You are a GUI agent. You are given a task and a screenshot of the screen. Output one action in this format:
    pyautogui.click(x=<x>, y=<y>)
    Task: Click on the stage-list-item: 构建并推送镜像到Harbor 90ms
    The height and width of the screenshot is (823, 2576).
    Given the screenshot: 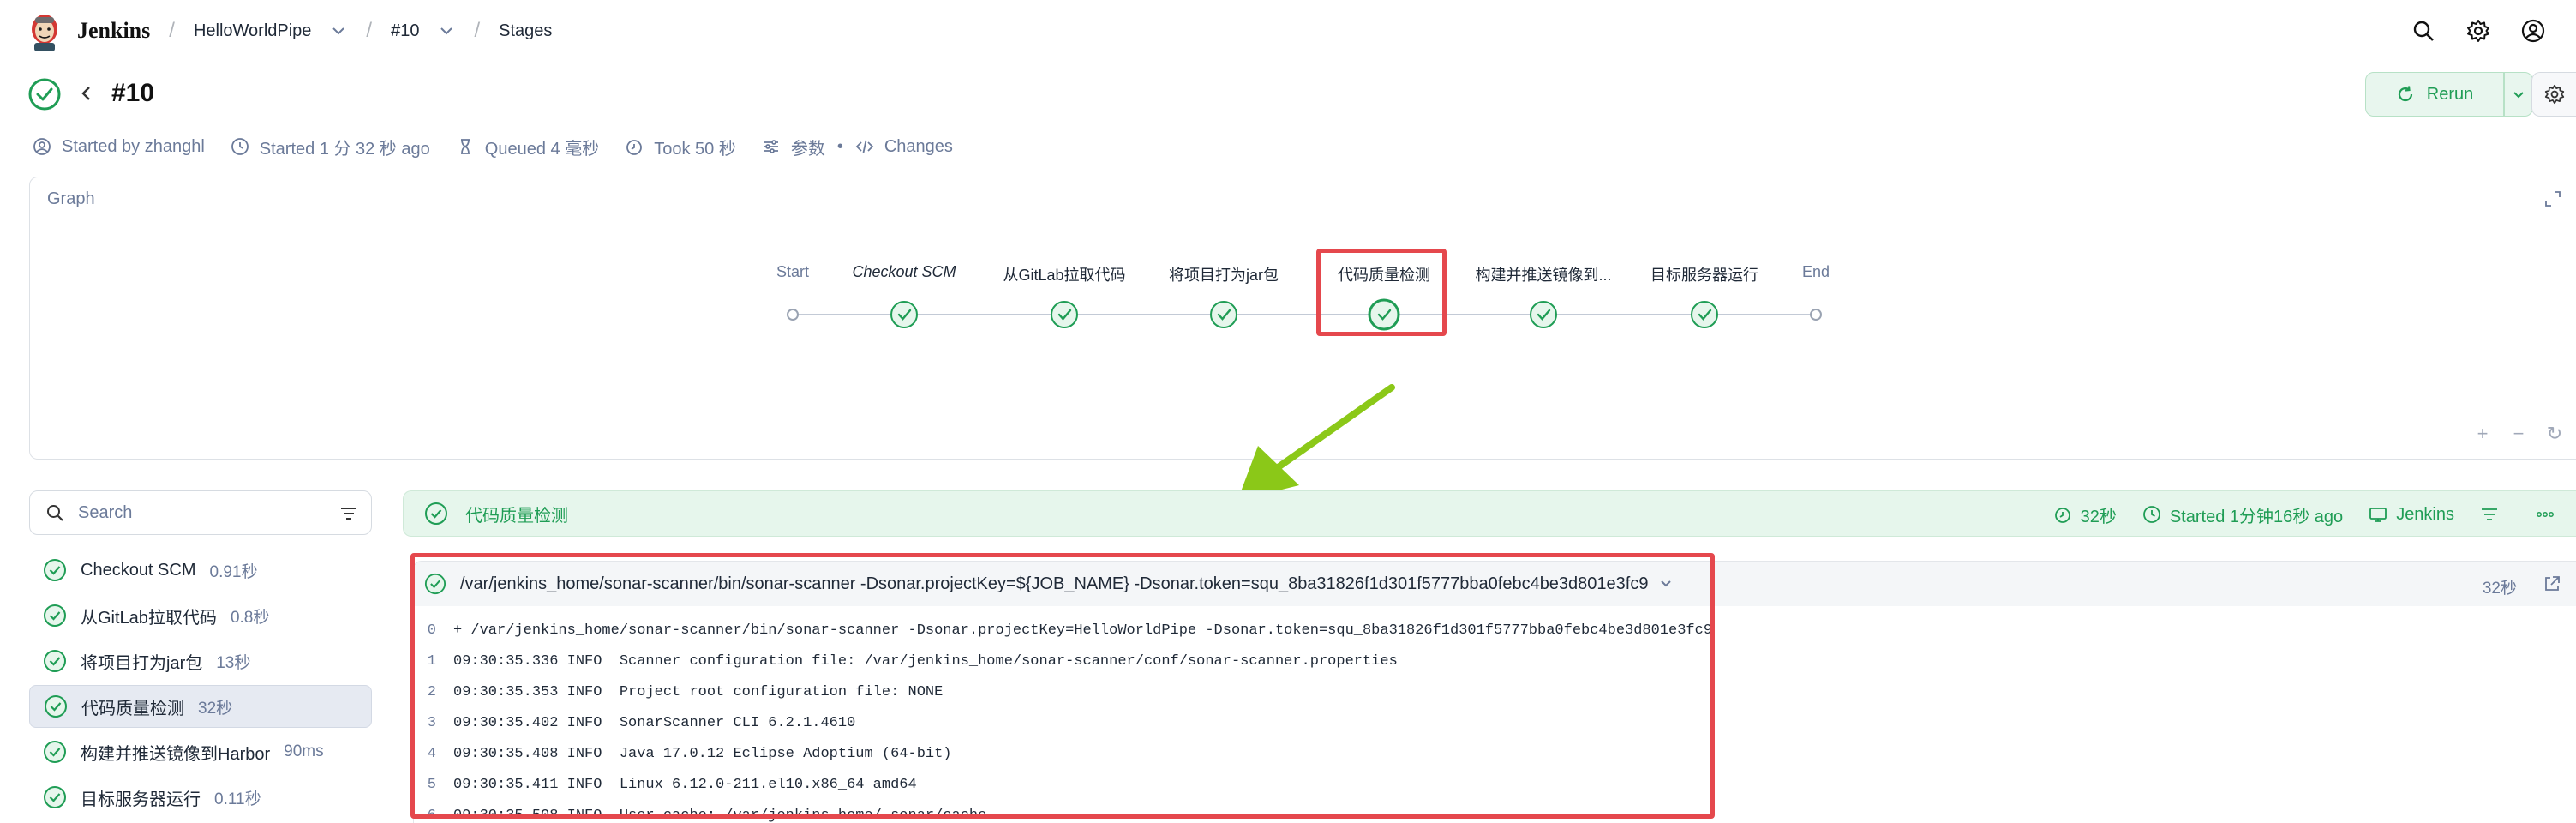 What is the action you would take?
    pyautogui.click(x=200, y=751)
    